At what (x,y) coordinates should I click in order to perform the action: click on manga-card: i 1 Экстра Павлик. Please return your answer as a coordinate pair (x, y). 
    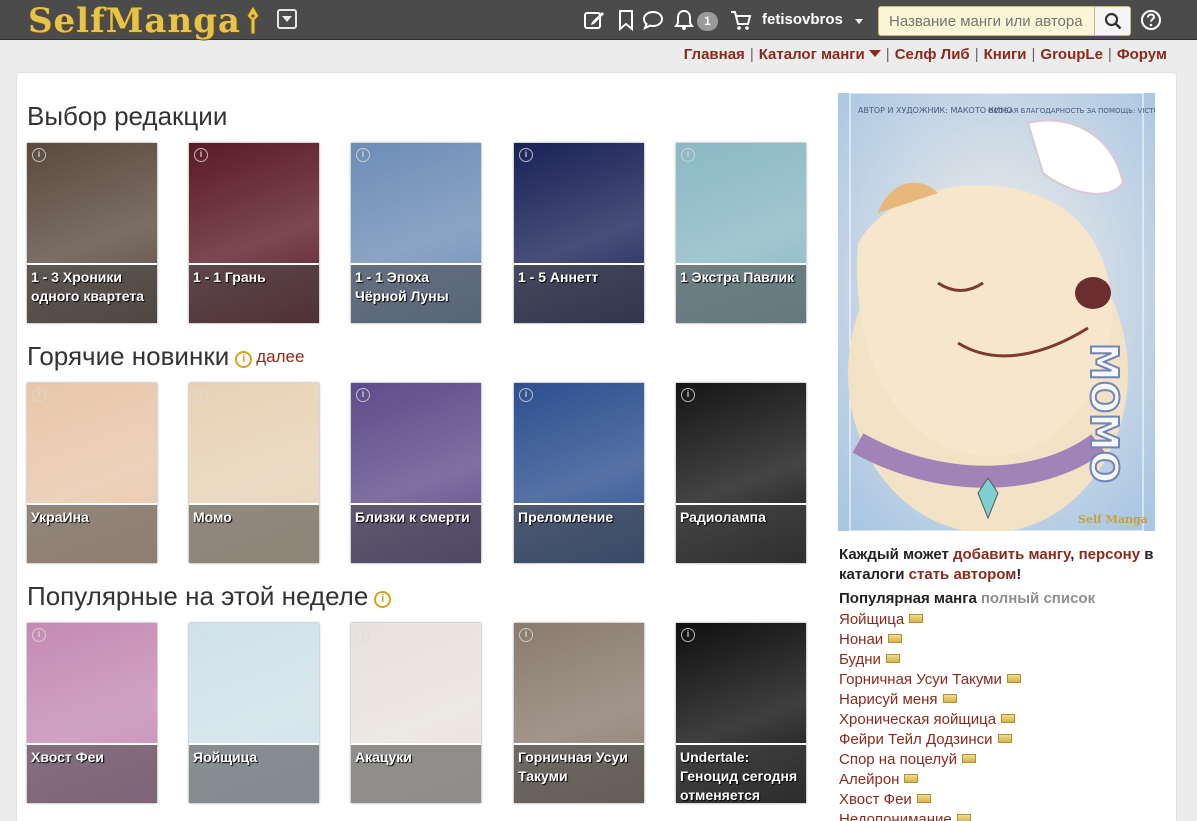
    Looking at the image, I should click on (741, 233).